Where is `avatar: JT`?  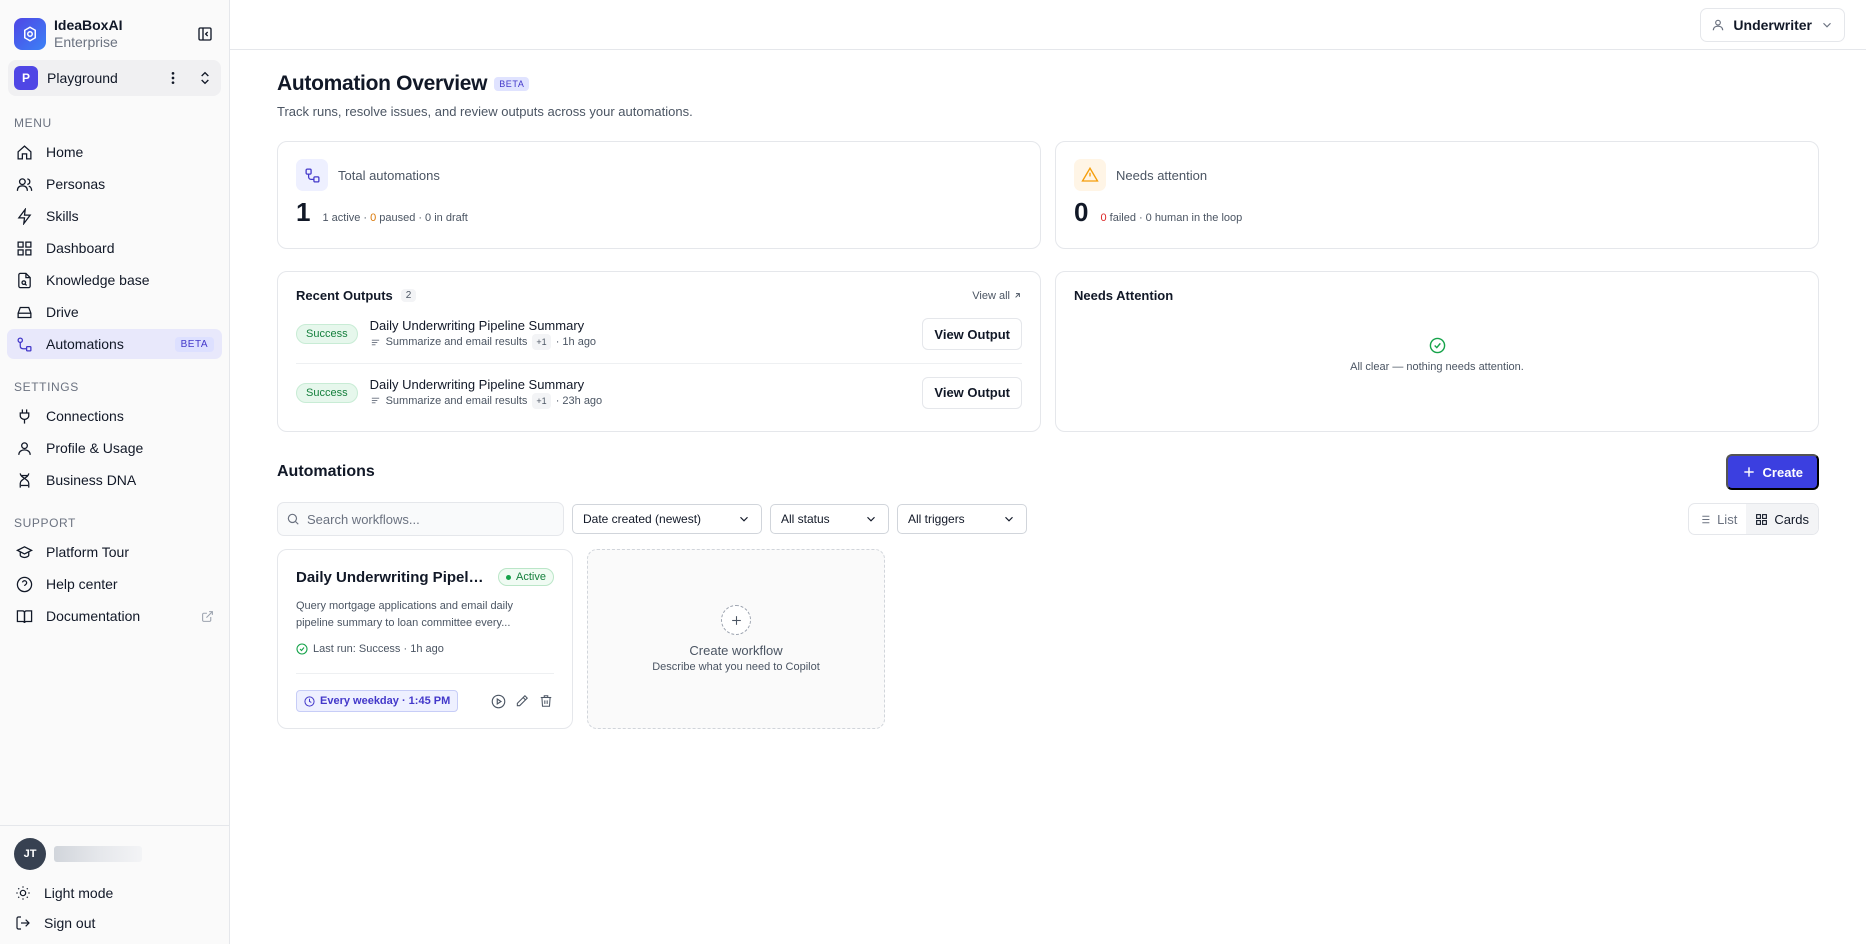 avatar: JT is located at coordinates (30, 854).